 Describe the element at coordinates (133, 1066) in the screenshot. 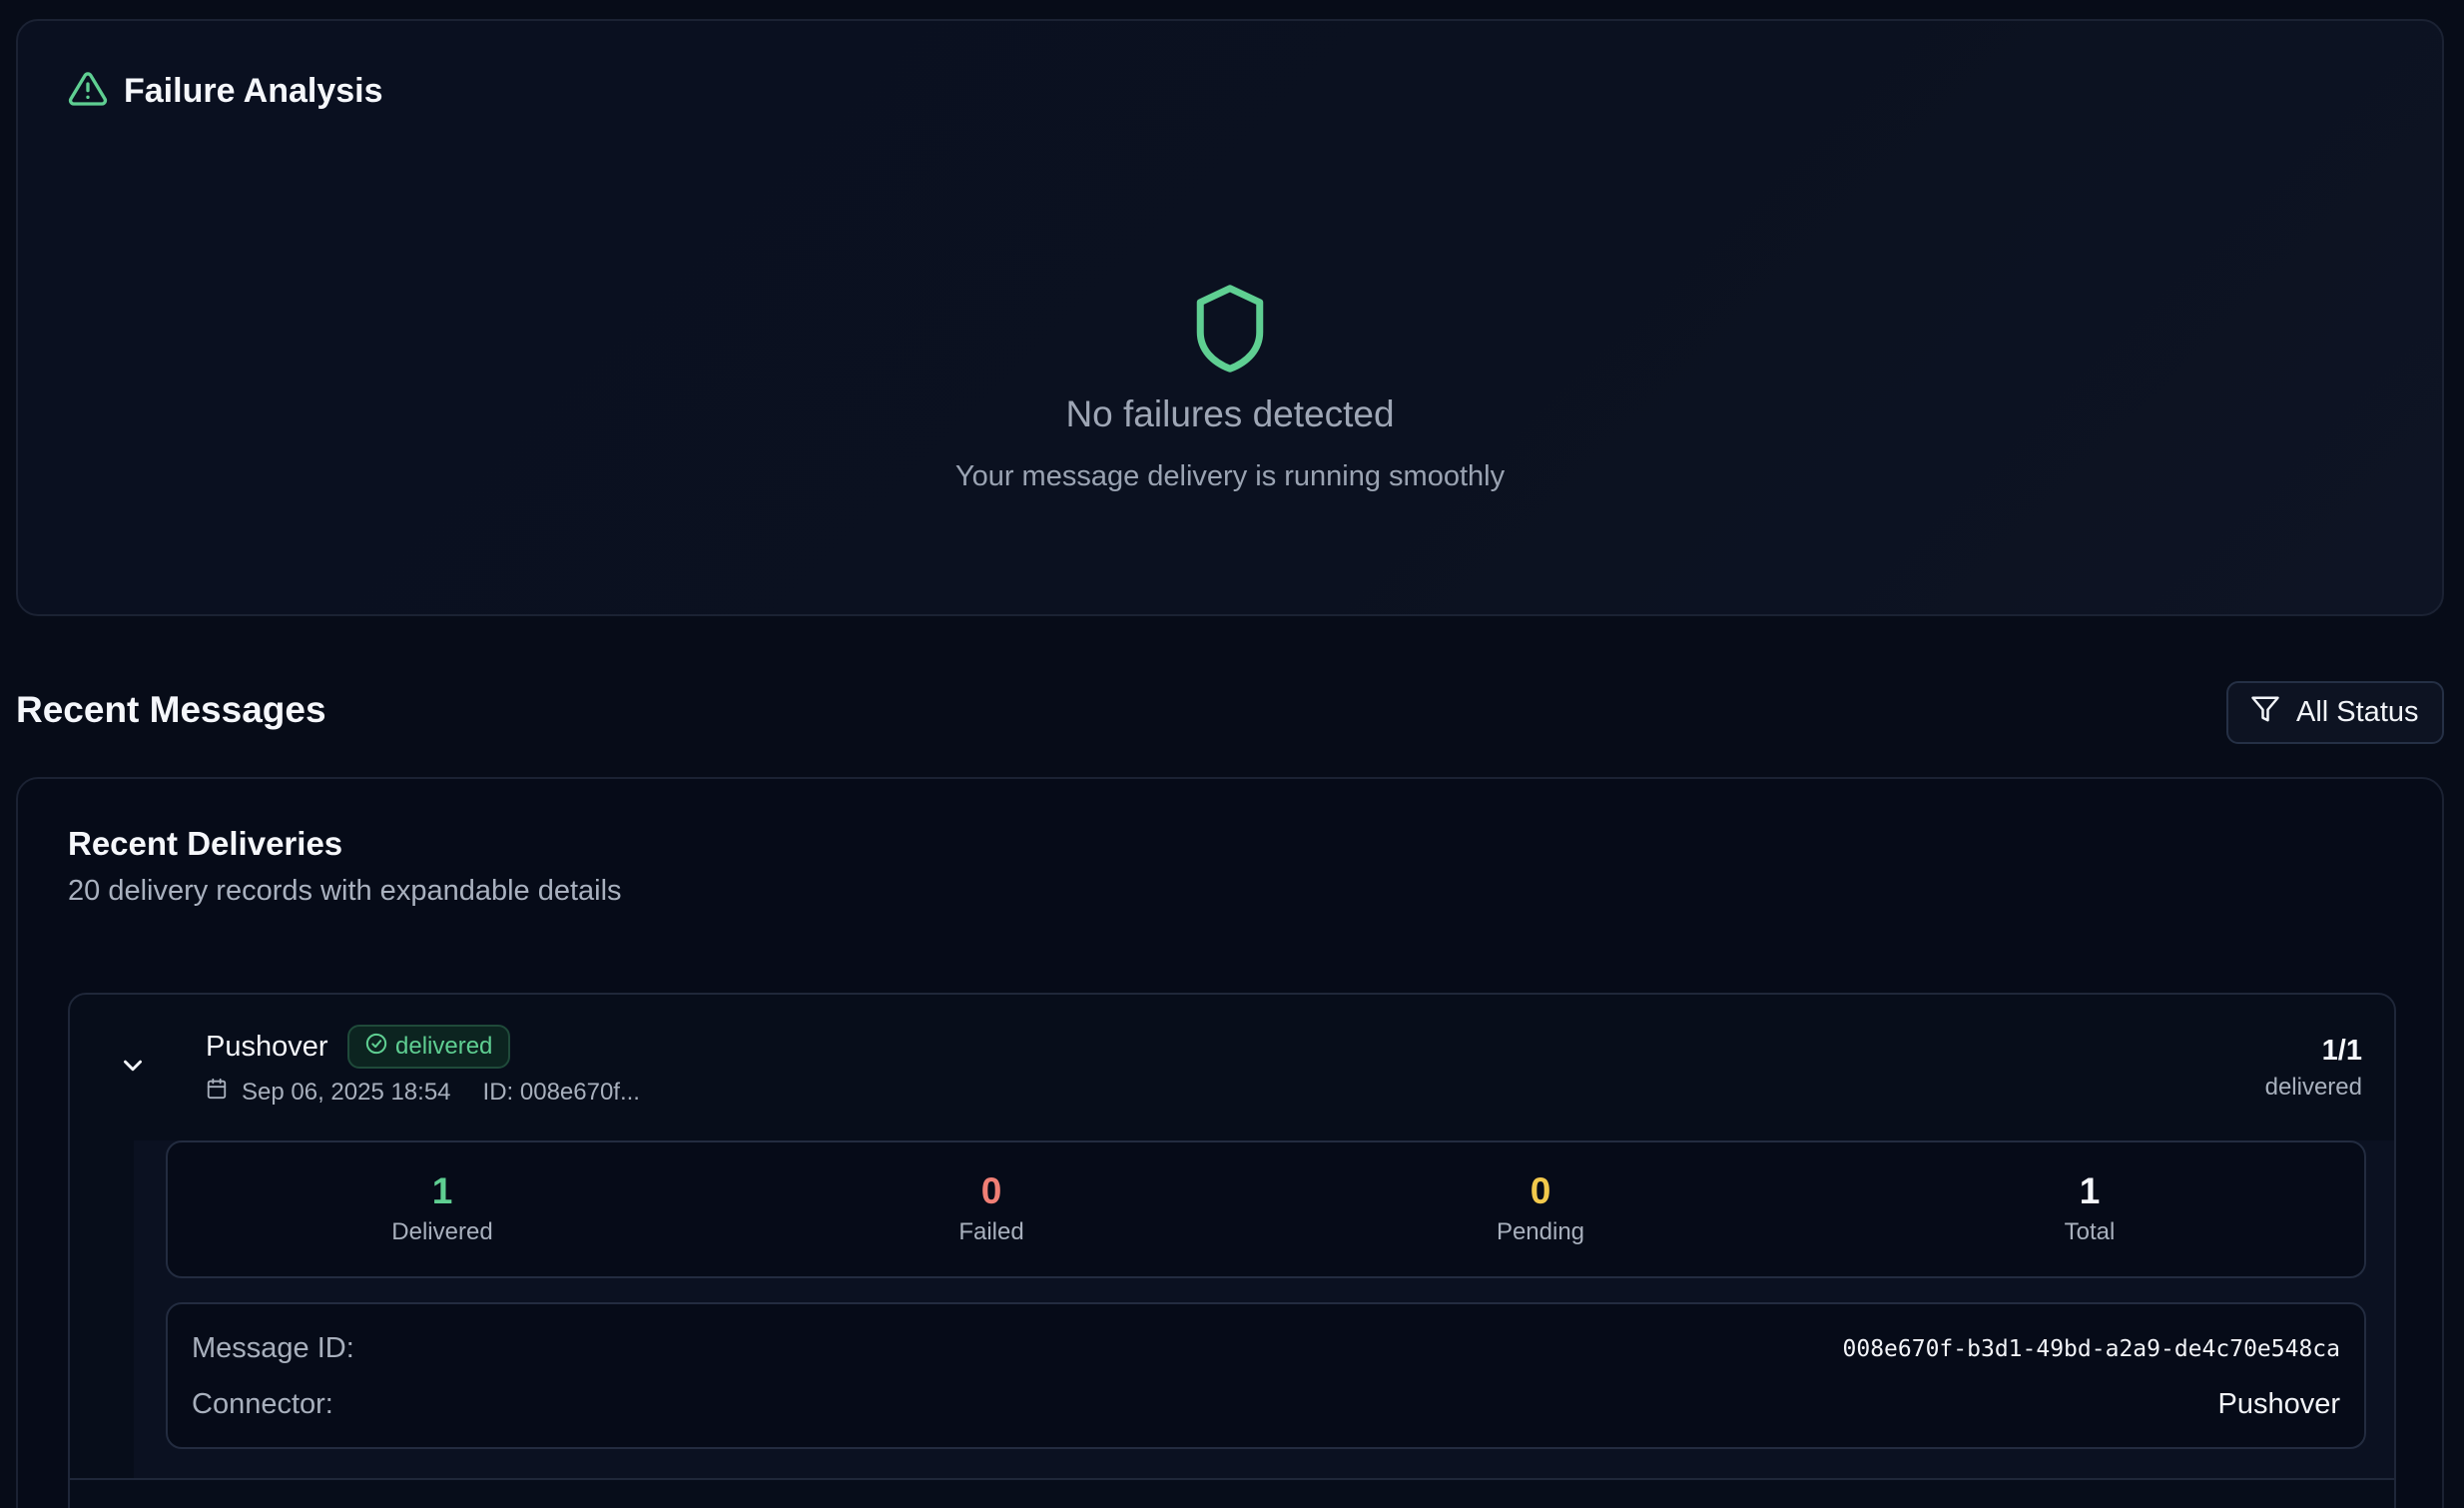

I see `chevron-down-icon` at that location.